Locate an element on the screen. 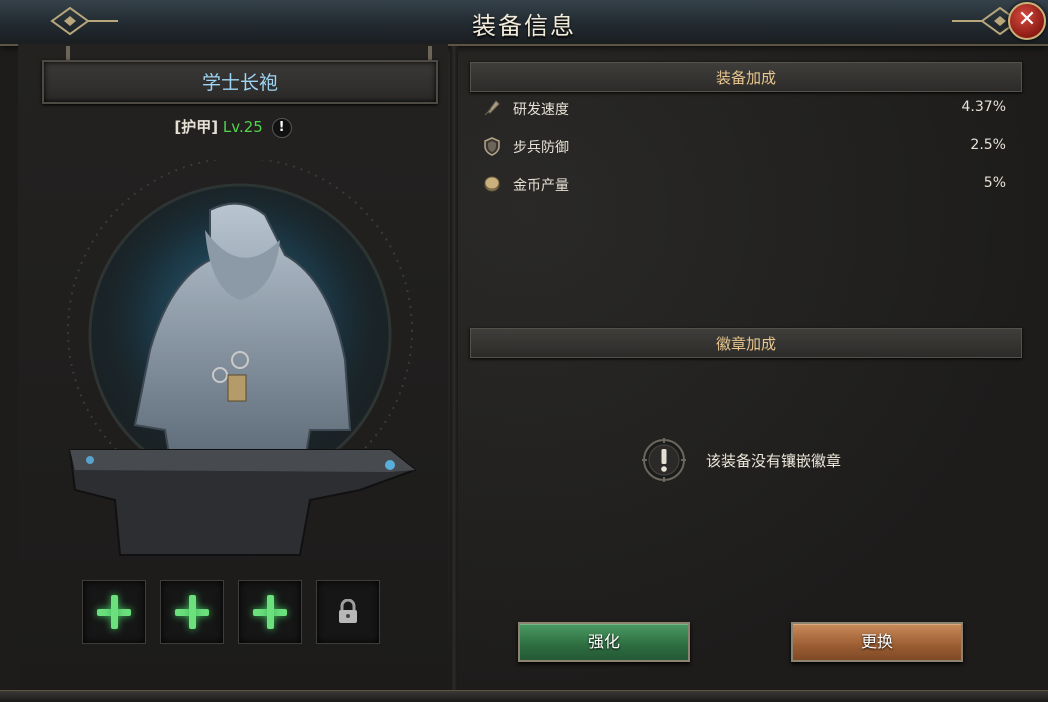 This screenshot has width=1048, height=702. research-quill-icon is located at coordinates (492, 108).